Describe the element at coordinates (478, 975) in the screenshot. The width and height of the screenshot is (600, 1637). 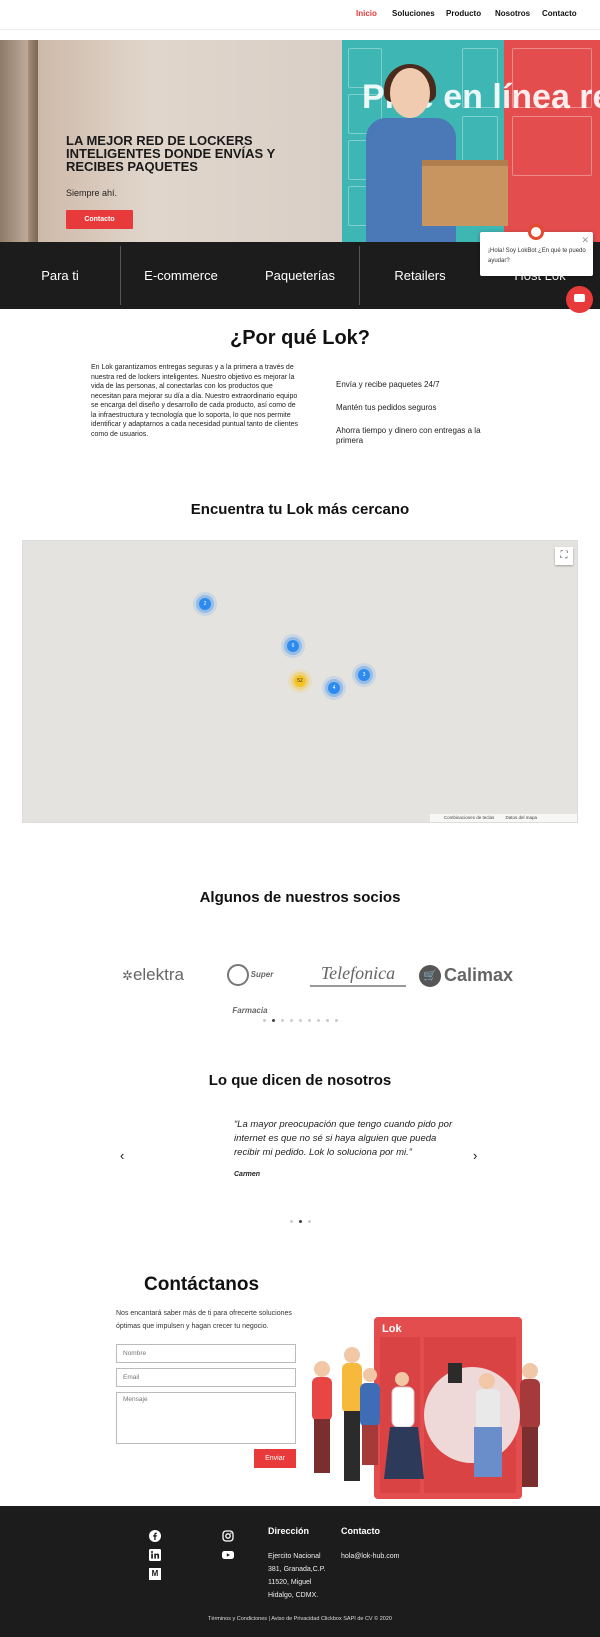
I see `partner-name: Calimax` at that location.